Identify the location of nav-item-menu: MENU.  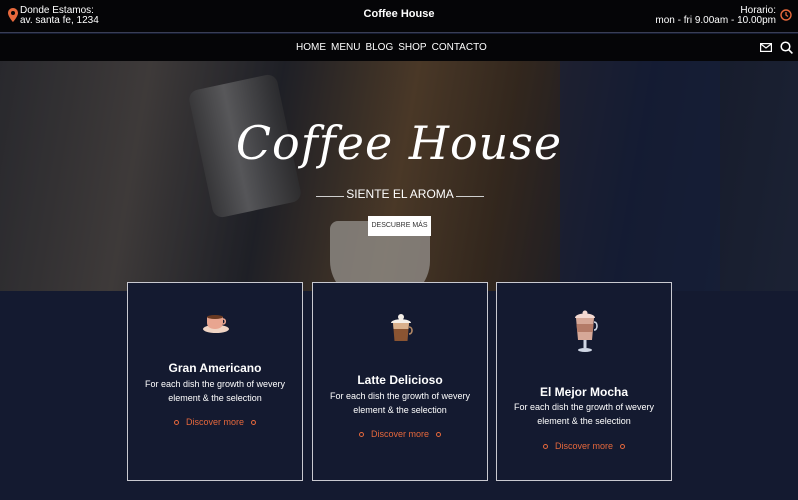
(345, 47).